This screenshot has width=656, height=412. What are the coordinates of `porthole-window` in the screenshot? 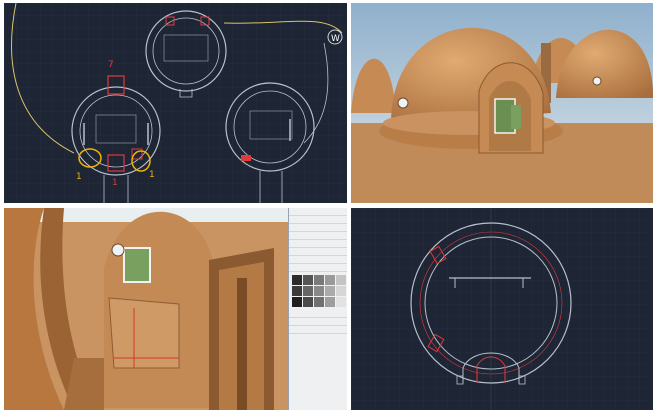 It's located at (403, 103).